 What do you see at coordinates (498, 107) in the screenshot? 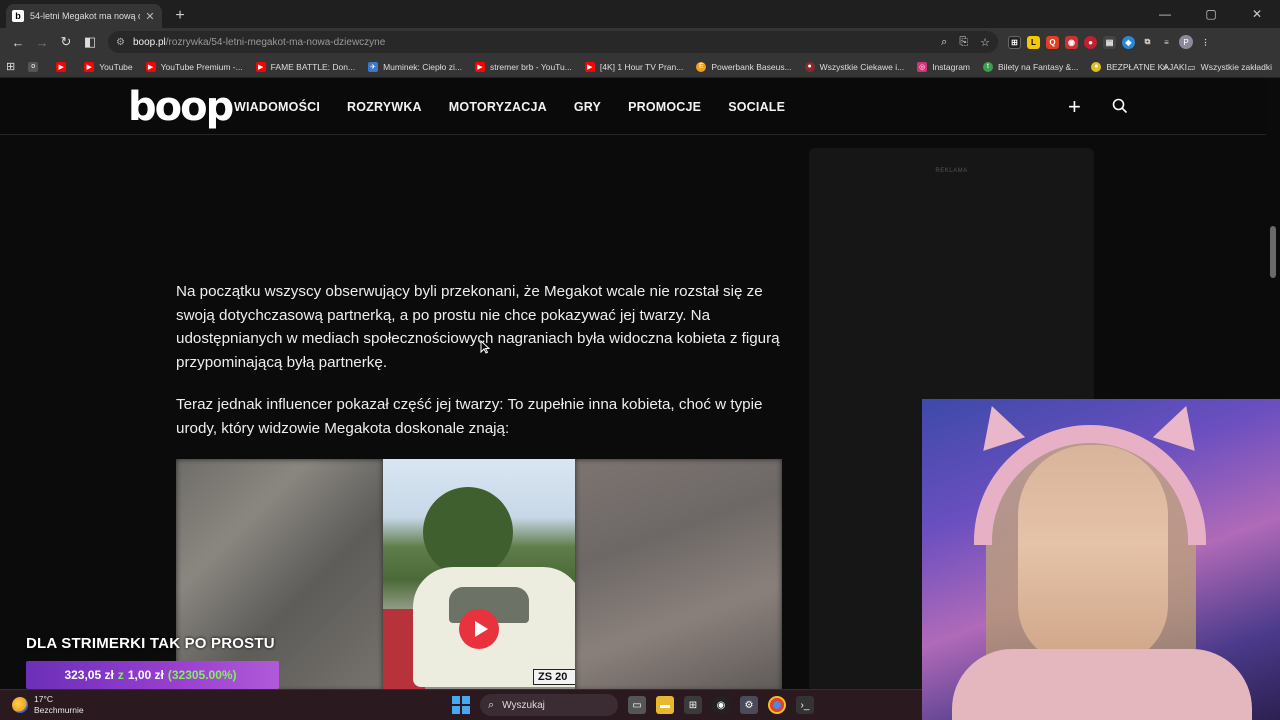
I see `nav-item-motoryzacja: MOTORYZACJA` at bounding box center [498, 107].